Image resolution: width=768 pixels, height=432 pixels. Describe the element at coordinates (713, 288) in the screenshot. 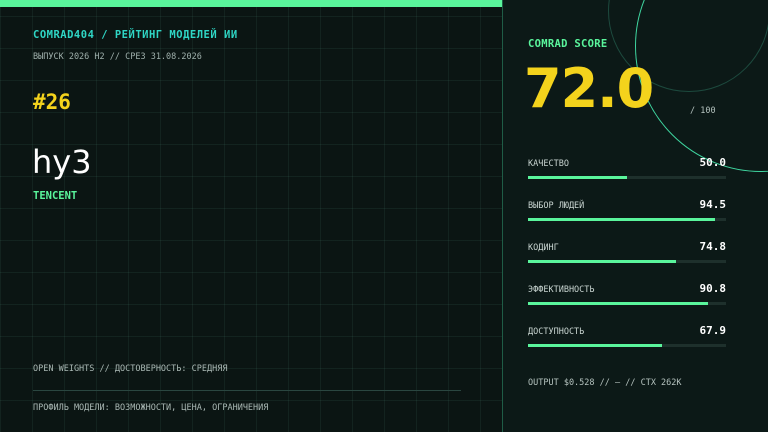

I see `metric-value: 90.8` at that location.